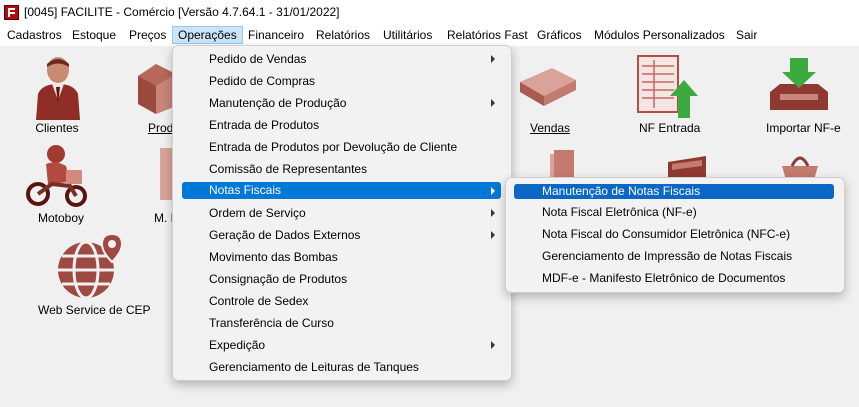 The height and width of the screenshot is (407, 859). What do you see at coordinates (674, 212) in the screenshot?
I see `submenu-item-nfe: Nota Fiscal Eletrônica (NF-e)` at bounding box center [674, 212].